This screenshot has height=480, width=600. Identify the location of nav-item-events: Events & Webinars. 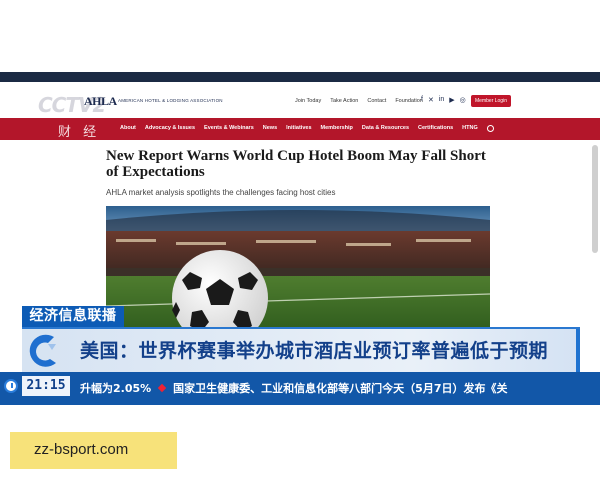
(229, 128).